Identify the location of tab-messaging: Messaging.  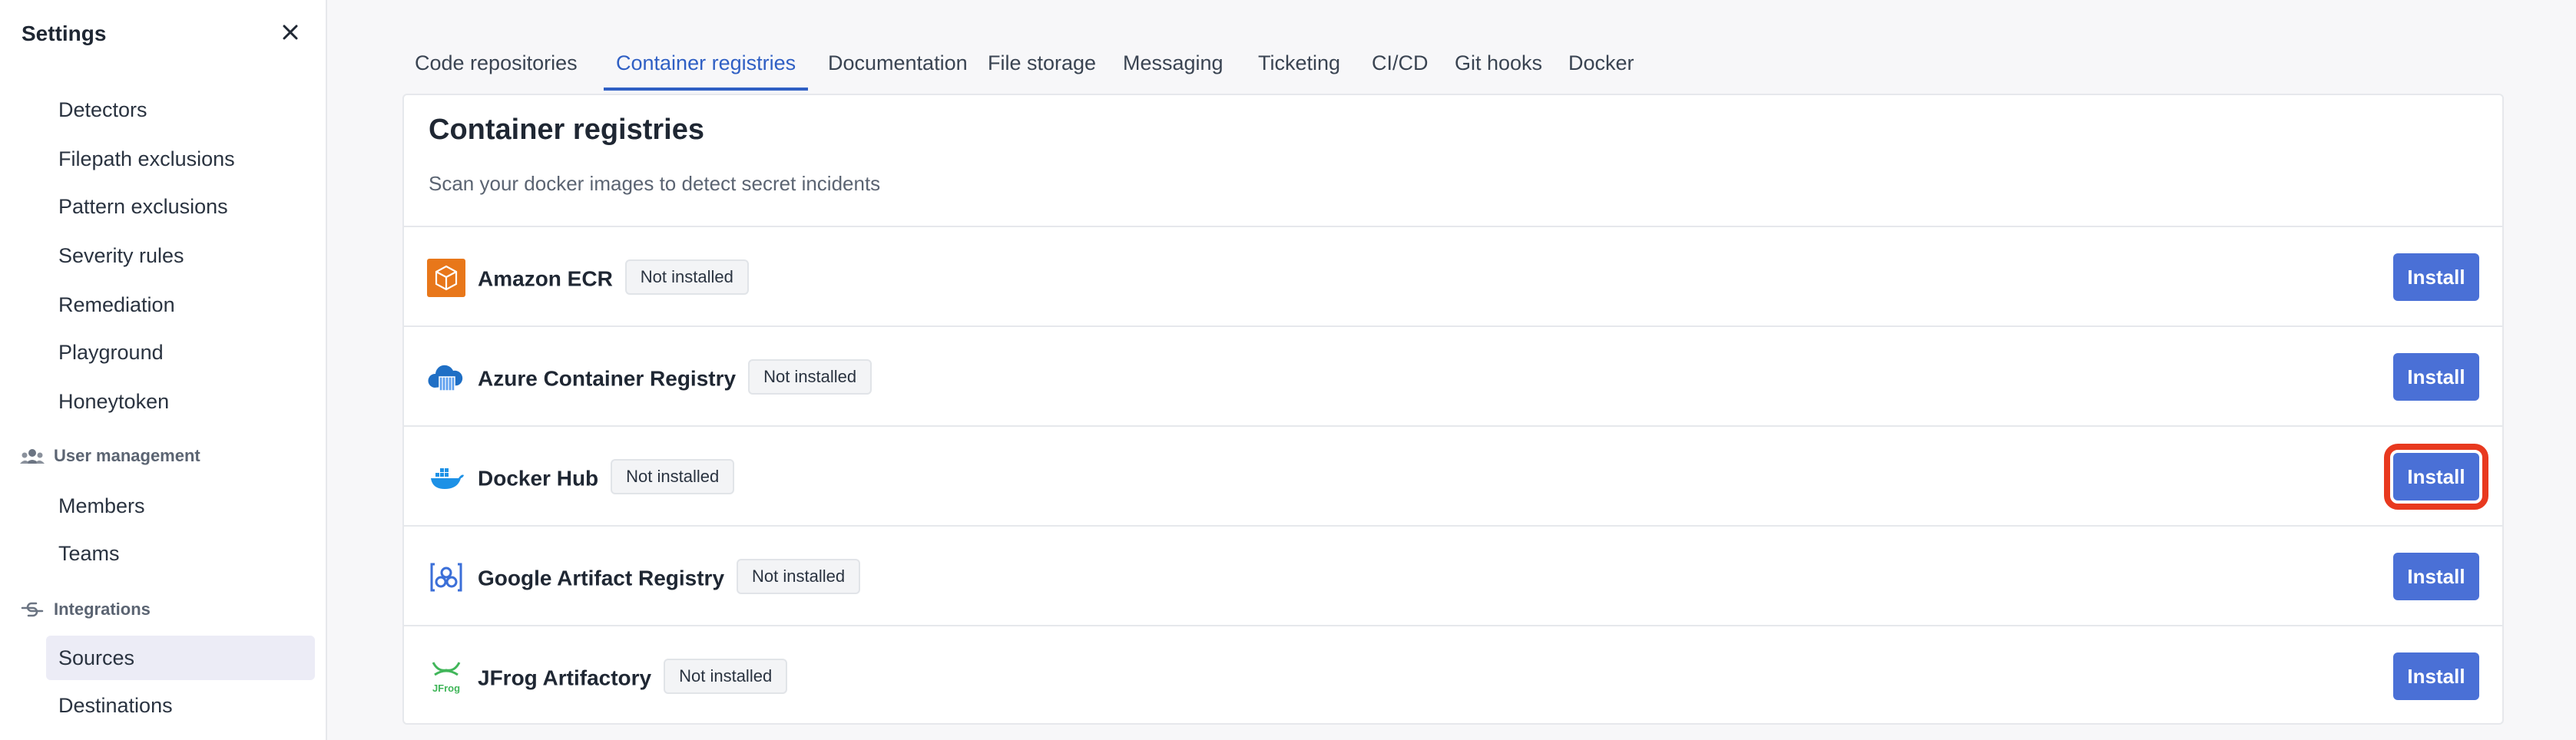
(1173, 65).